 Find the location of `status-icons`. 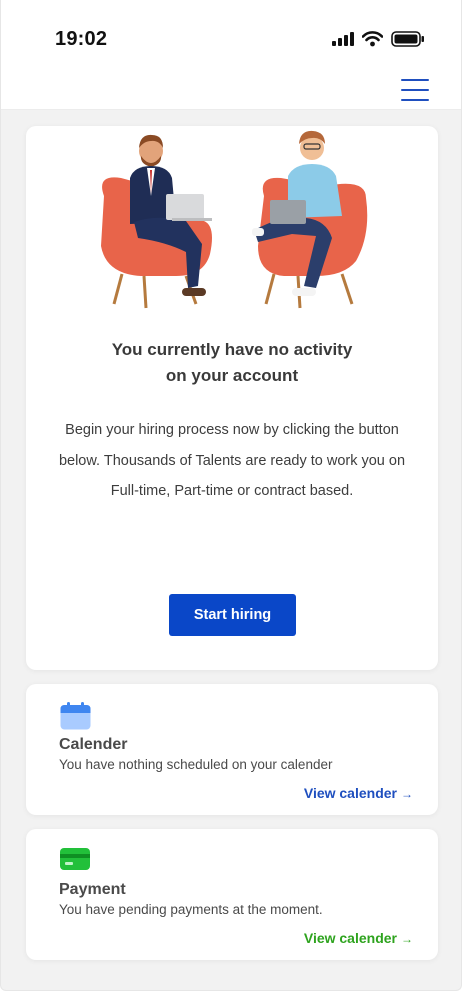

status-icons is located at coordinates (378, 39).